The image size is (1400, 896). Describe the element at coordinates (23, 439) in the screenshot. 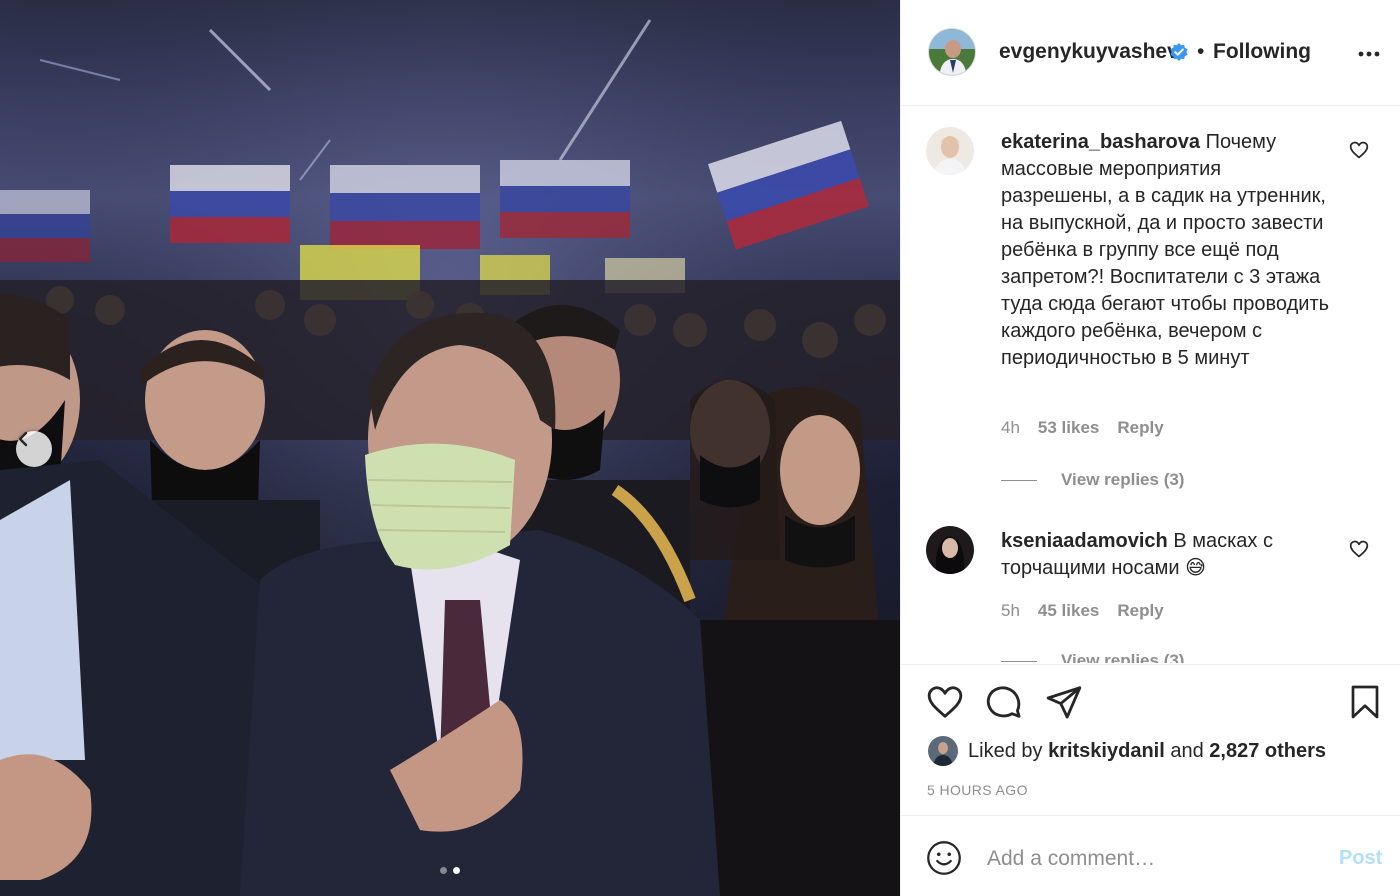

I see `chevron-left-icon` at that location.